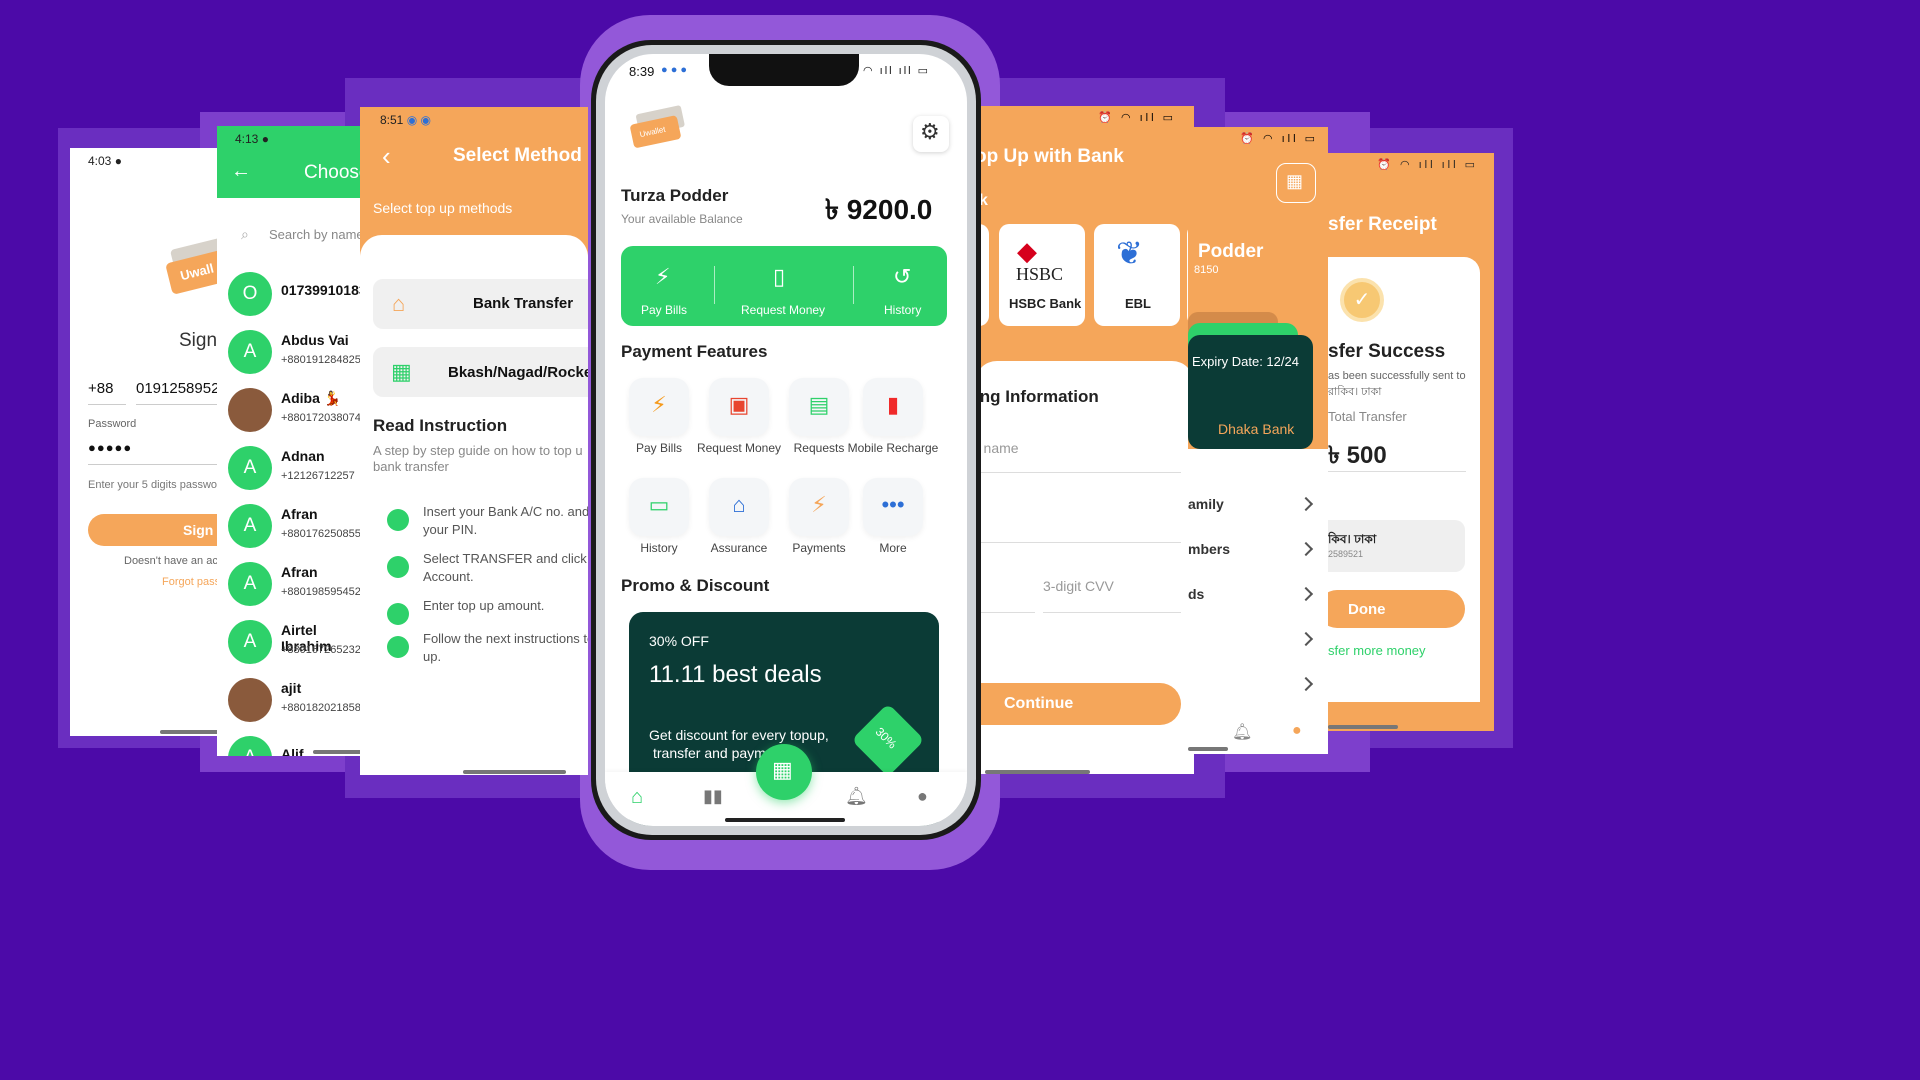 The width and height of the screenshot is (1920, 1080). Describe the element at coordinates (893, 407) in the screenshot. I see `feature-mobile-recharge: ▮` at that location.